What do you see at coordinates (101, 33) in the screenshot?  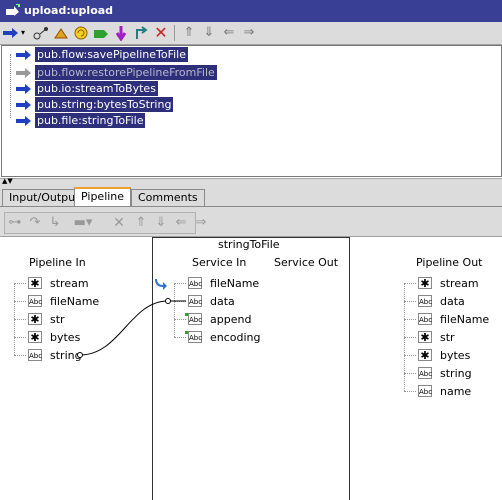 I see `sequence-icon` at bounding box center [101, 33].